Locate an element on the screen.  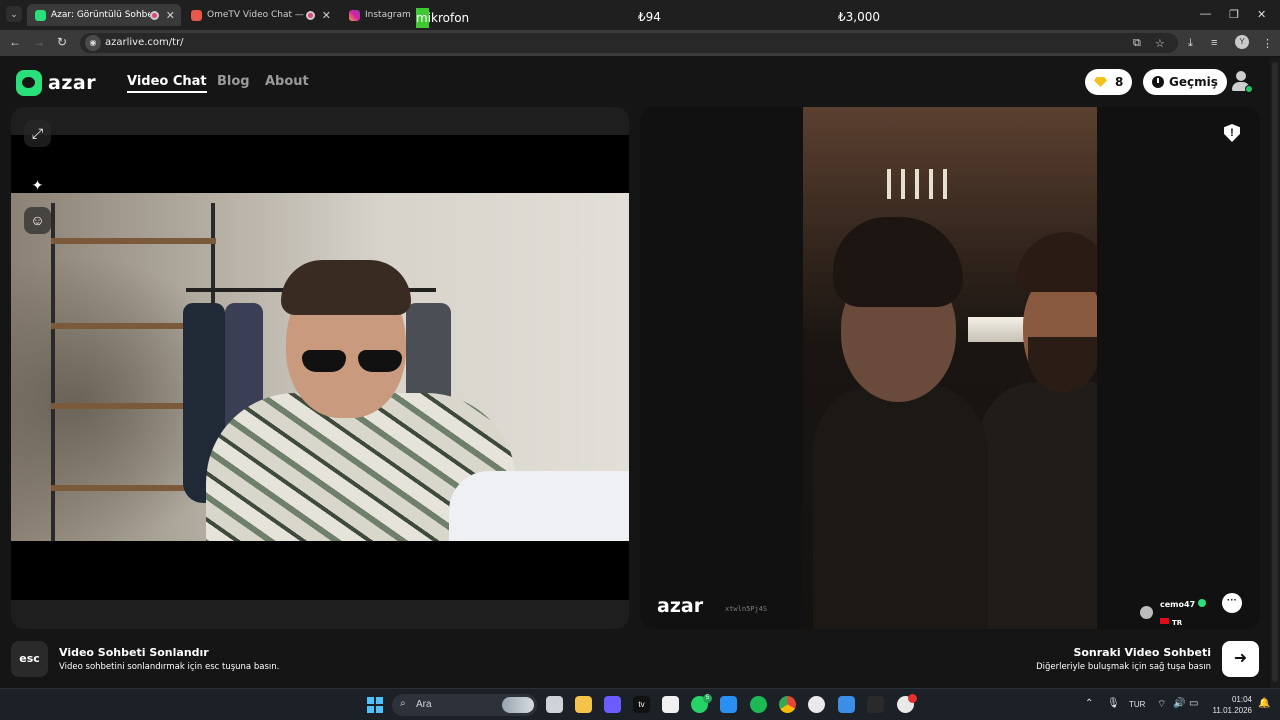
peer-username: cemo47 is located at coordinates (1178, 604).